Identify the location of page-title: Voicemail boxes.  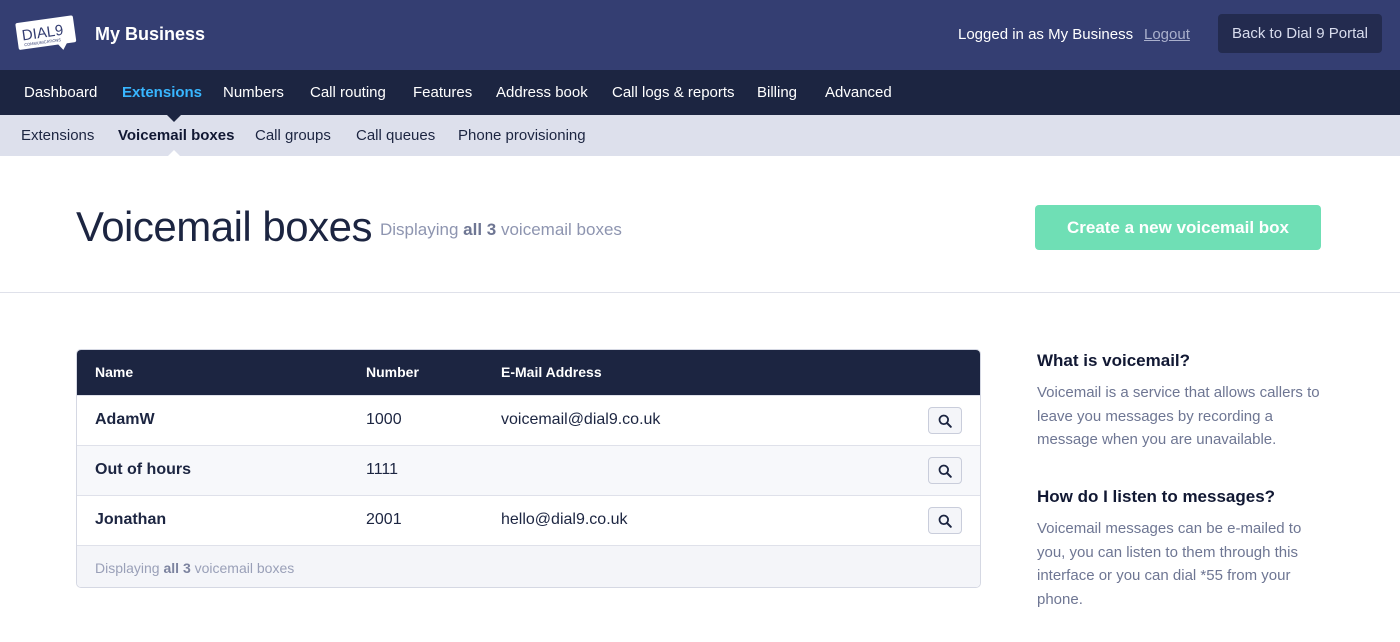
(224, 226).